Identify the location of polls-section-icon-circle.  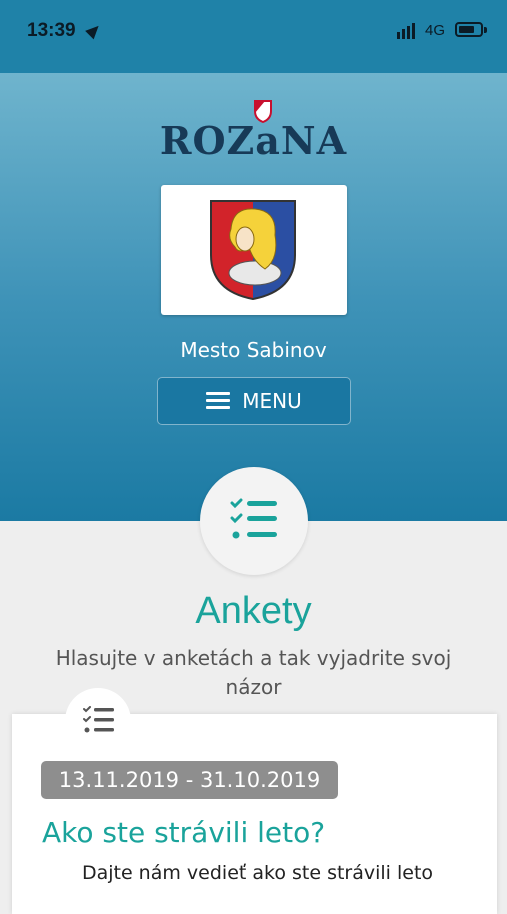
(254, 521).